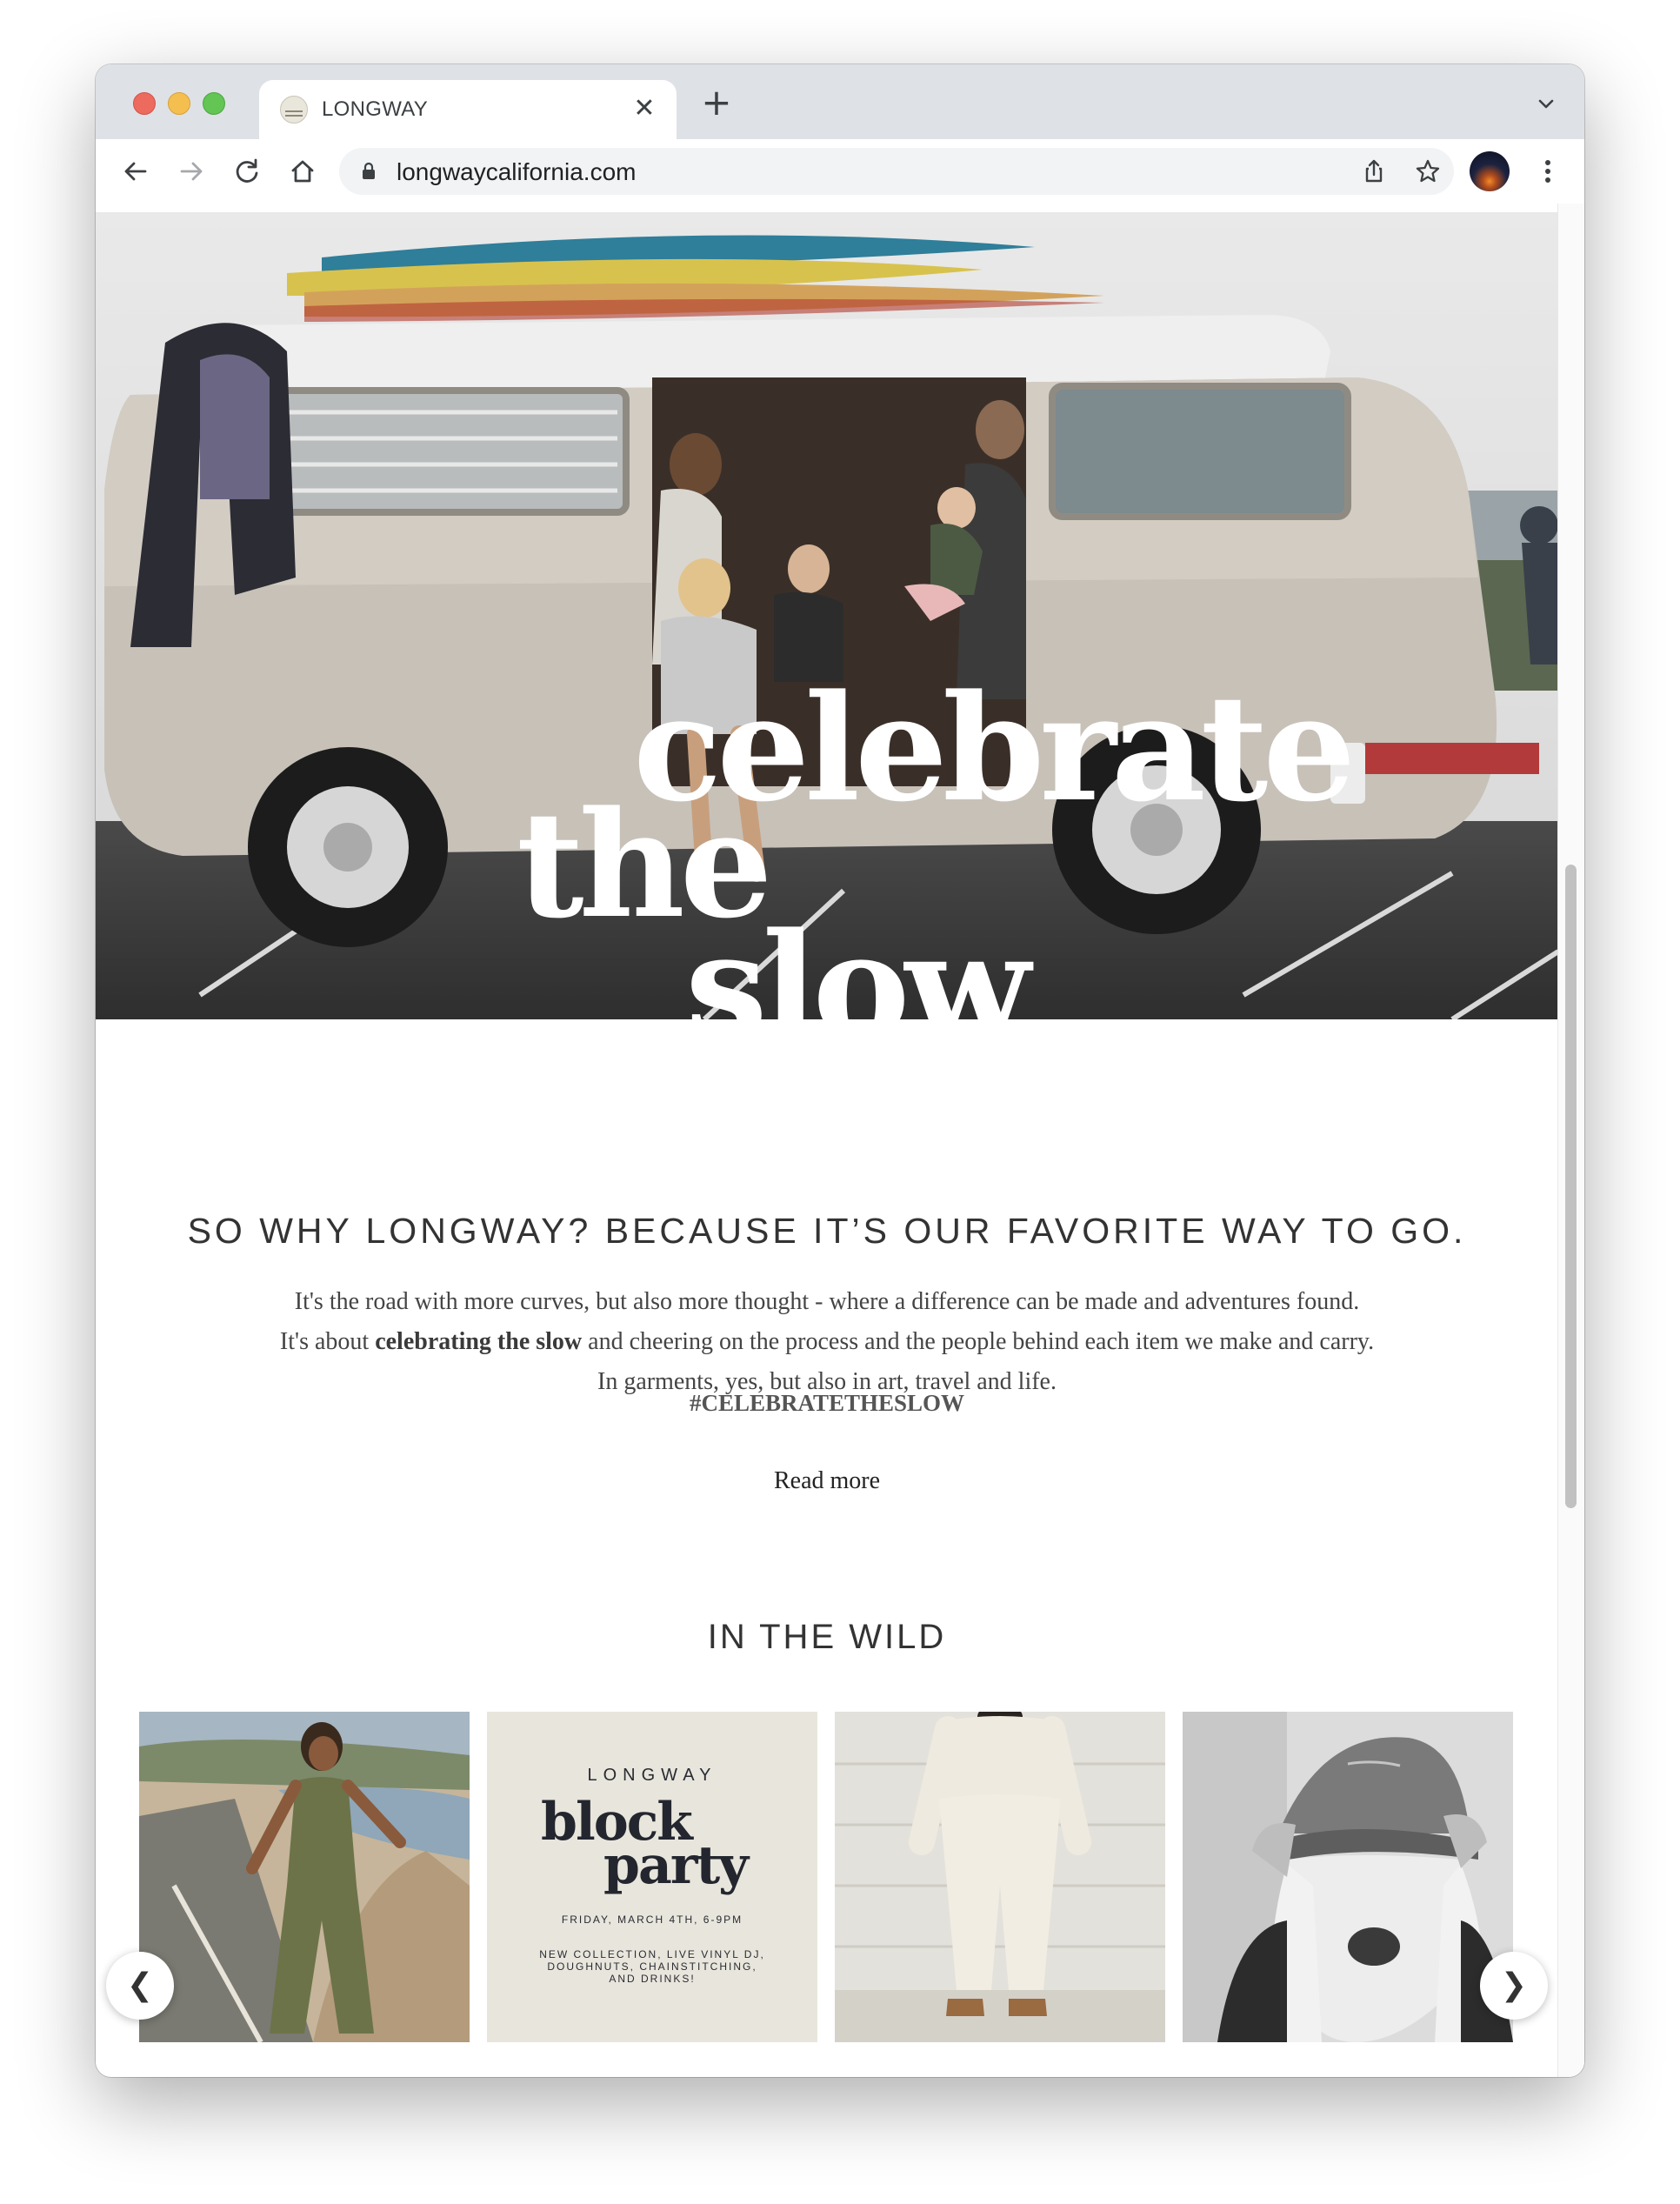 The height and width of the screenshot is (2204, 1680). I want to click on scrollbar-thumb, so click(1571, 1186).